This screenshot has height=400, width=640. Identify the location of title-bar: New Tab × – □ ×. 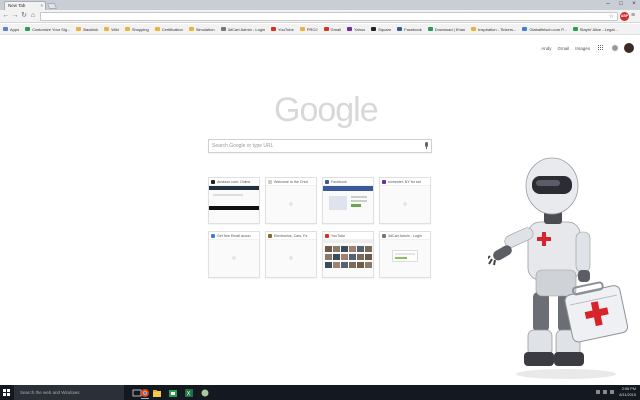
(320, 5).